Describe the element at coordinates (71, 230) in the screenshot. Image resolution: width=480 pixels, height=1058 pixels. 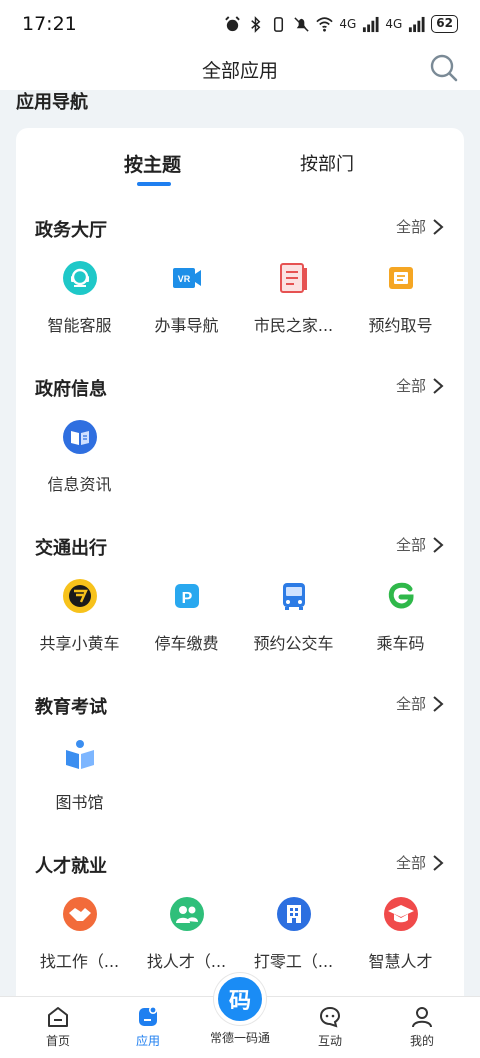
I see `group-title: 政务大厅` at that location.